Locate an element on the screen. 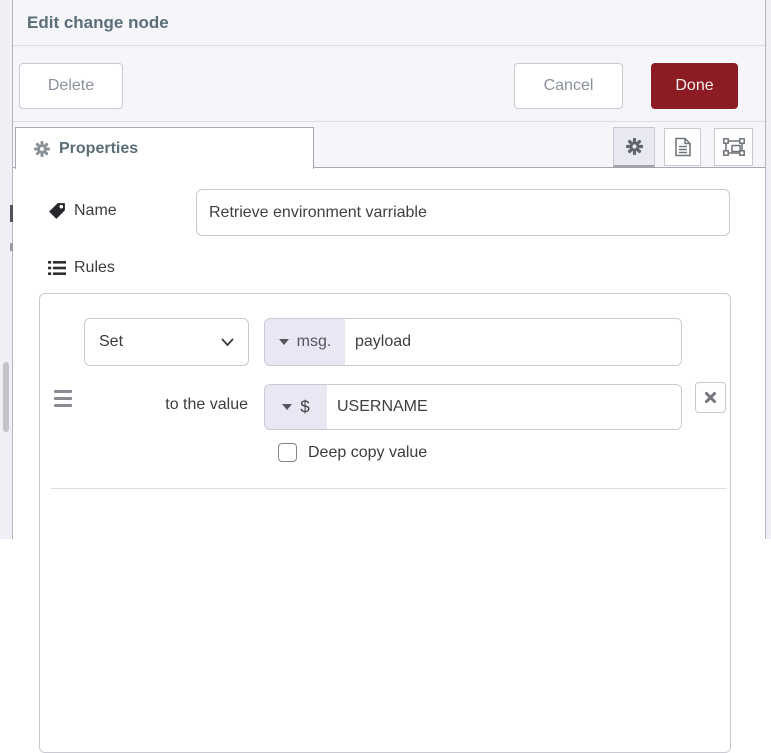 Image resolution: width=771 pixels, height=753 pixels. name-label-text: Name is located at coordinates (95, 210).